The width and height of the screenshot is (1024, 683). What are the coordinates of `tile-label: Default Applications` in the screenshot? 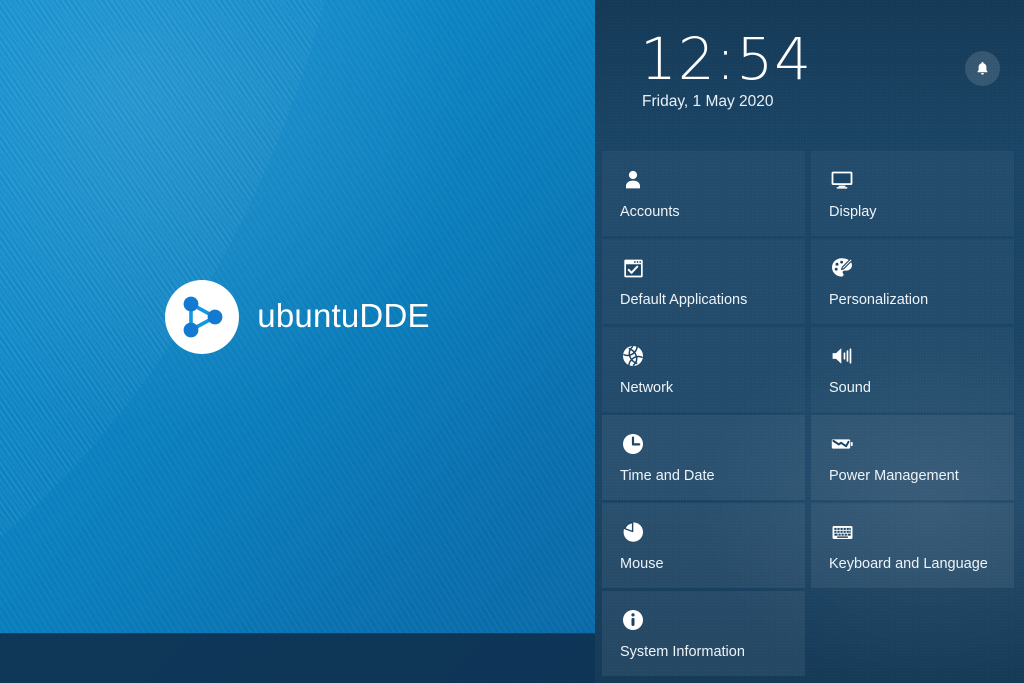 It's located at (684, 299).